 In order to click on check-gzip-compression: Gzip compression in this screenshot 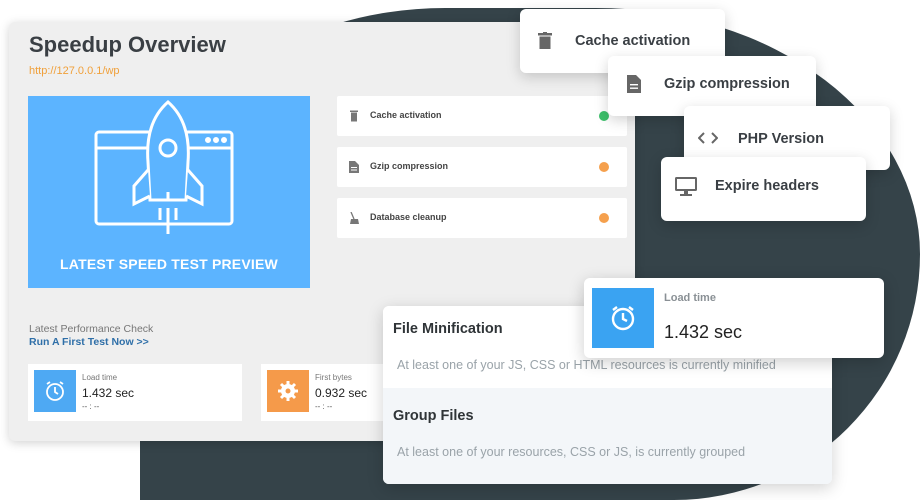, I will do `click(482, 167)`.